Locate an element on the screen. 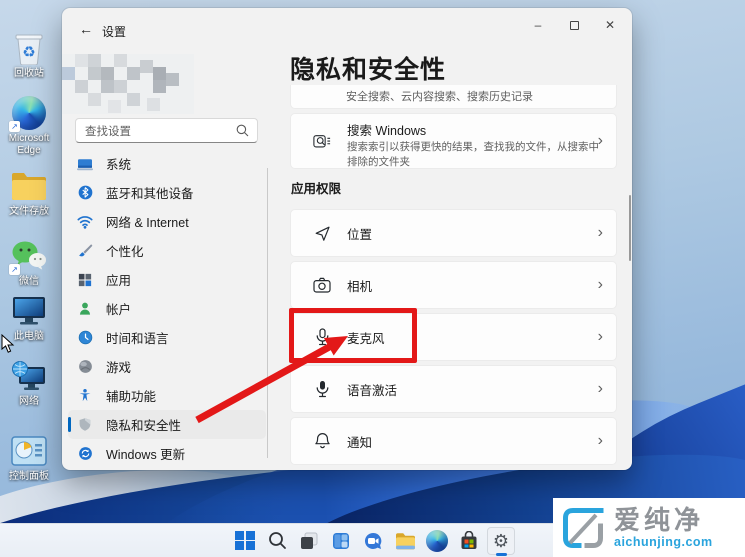  network-icon is located at coordinates (29, 376).